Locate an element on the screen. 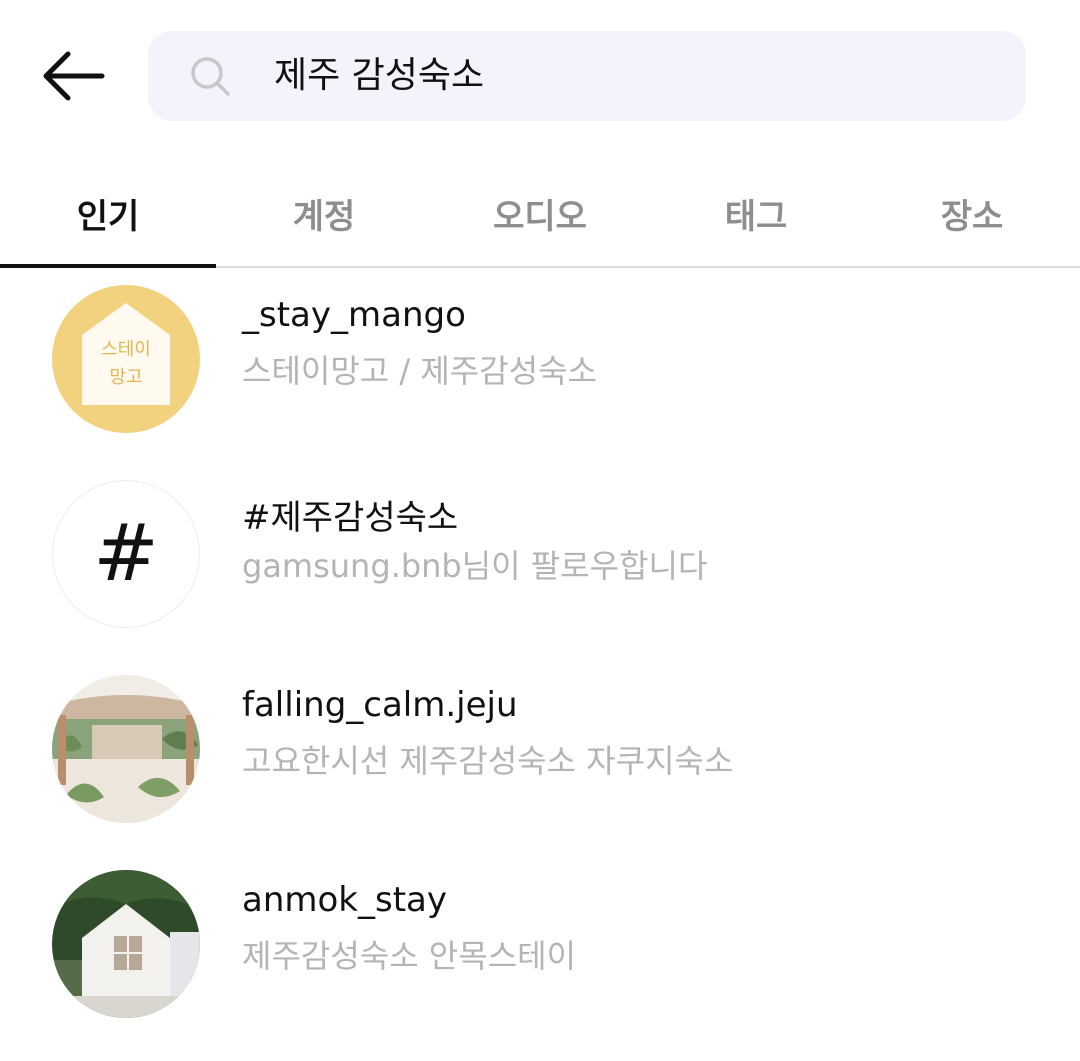 The image size is (1080, 1061). avatar: 스테이 망고 is located at coordinates (126, 359).